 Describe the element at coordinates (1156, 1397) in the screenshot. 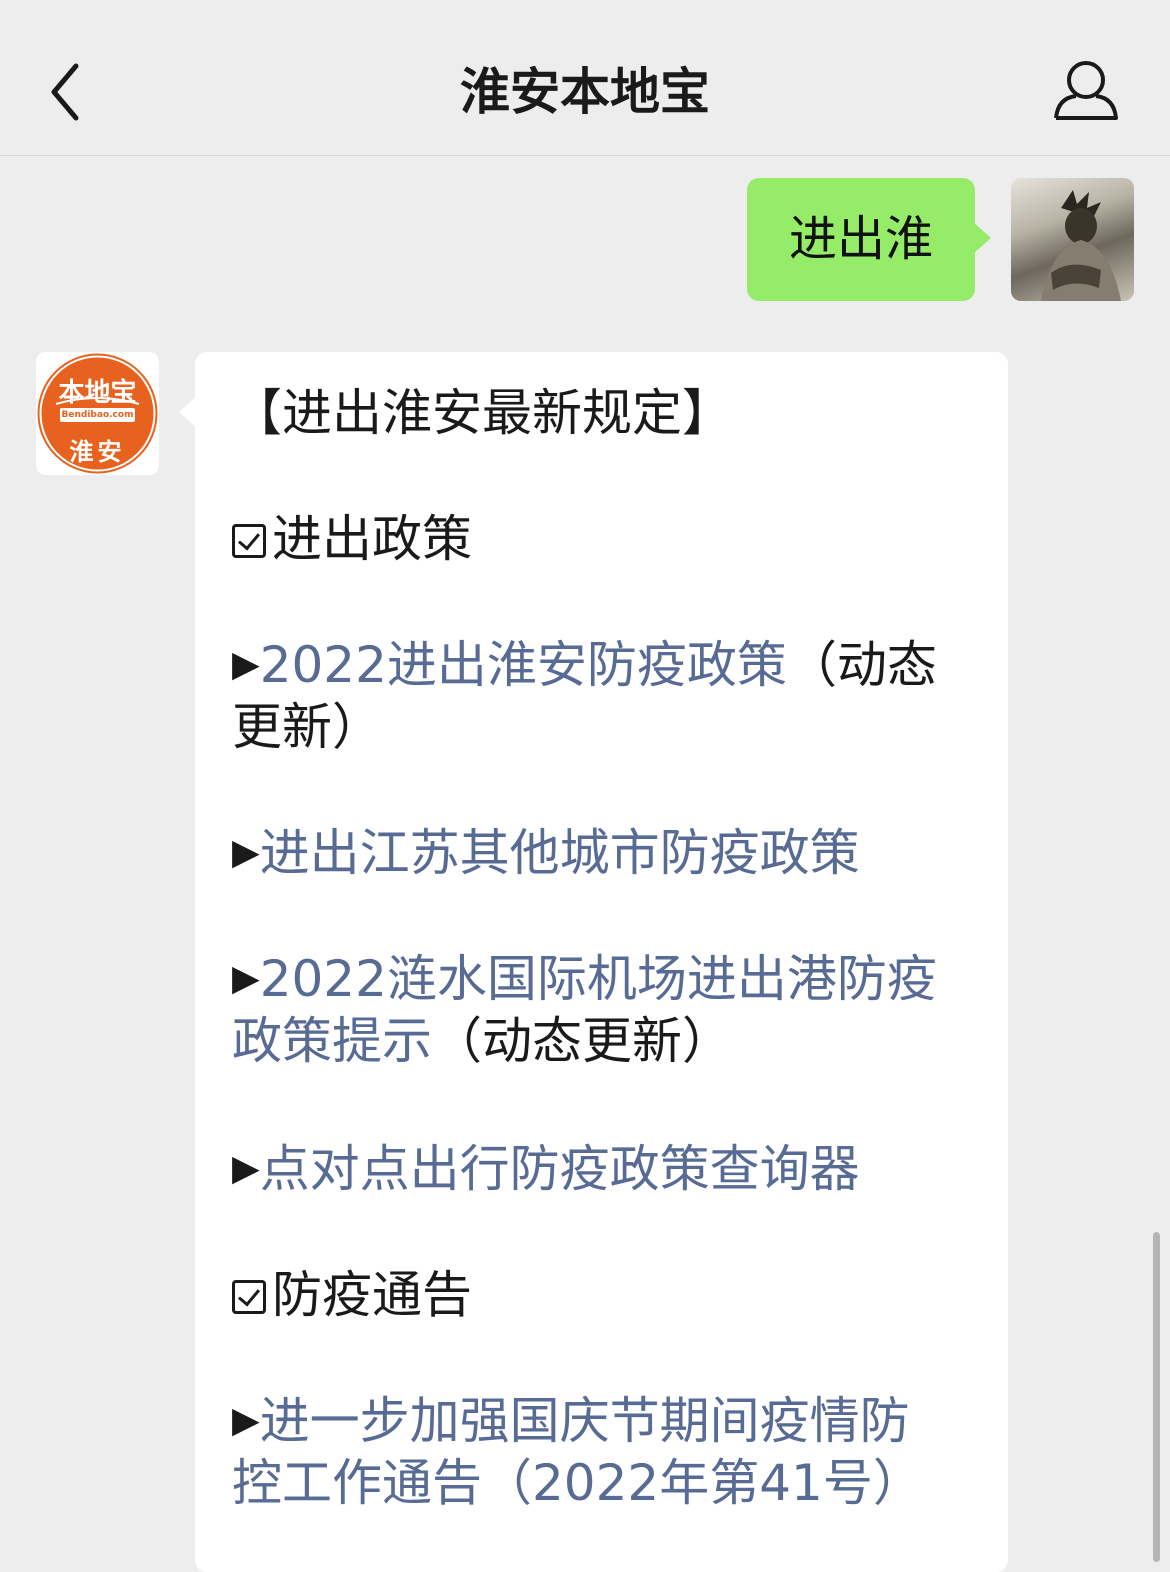

I see `scrollbar` at that location.